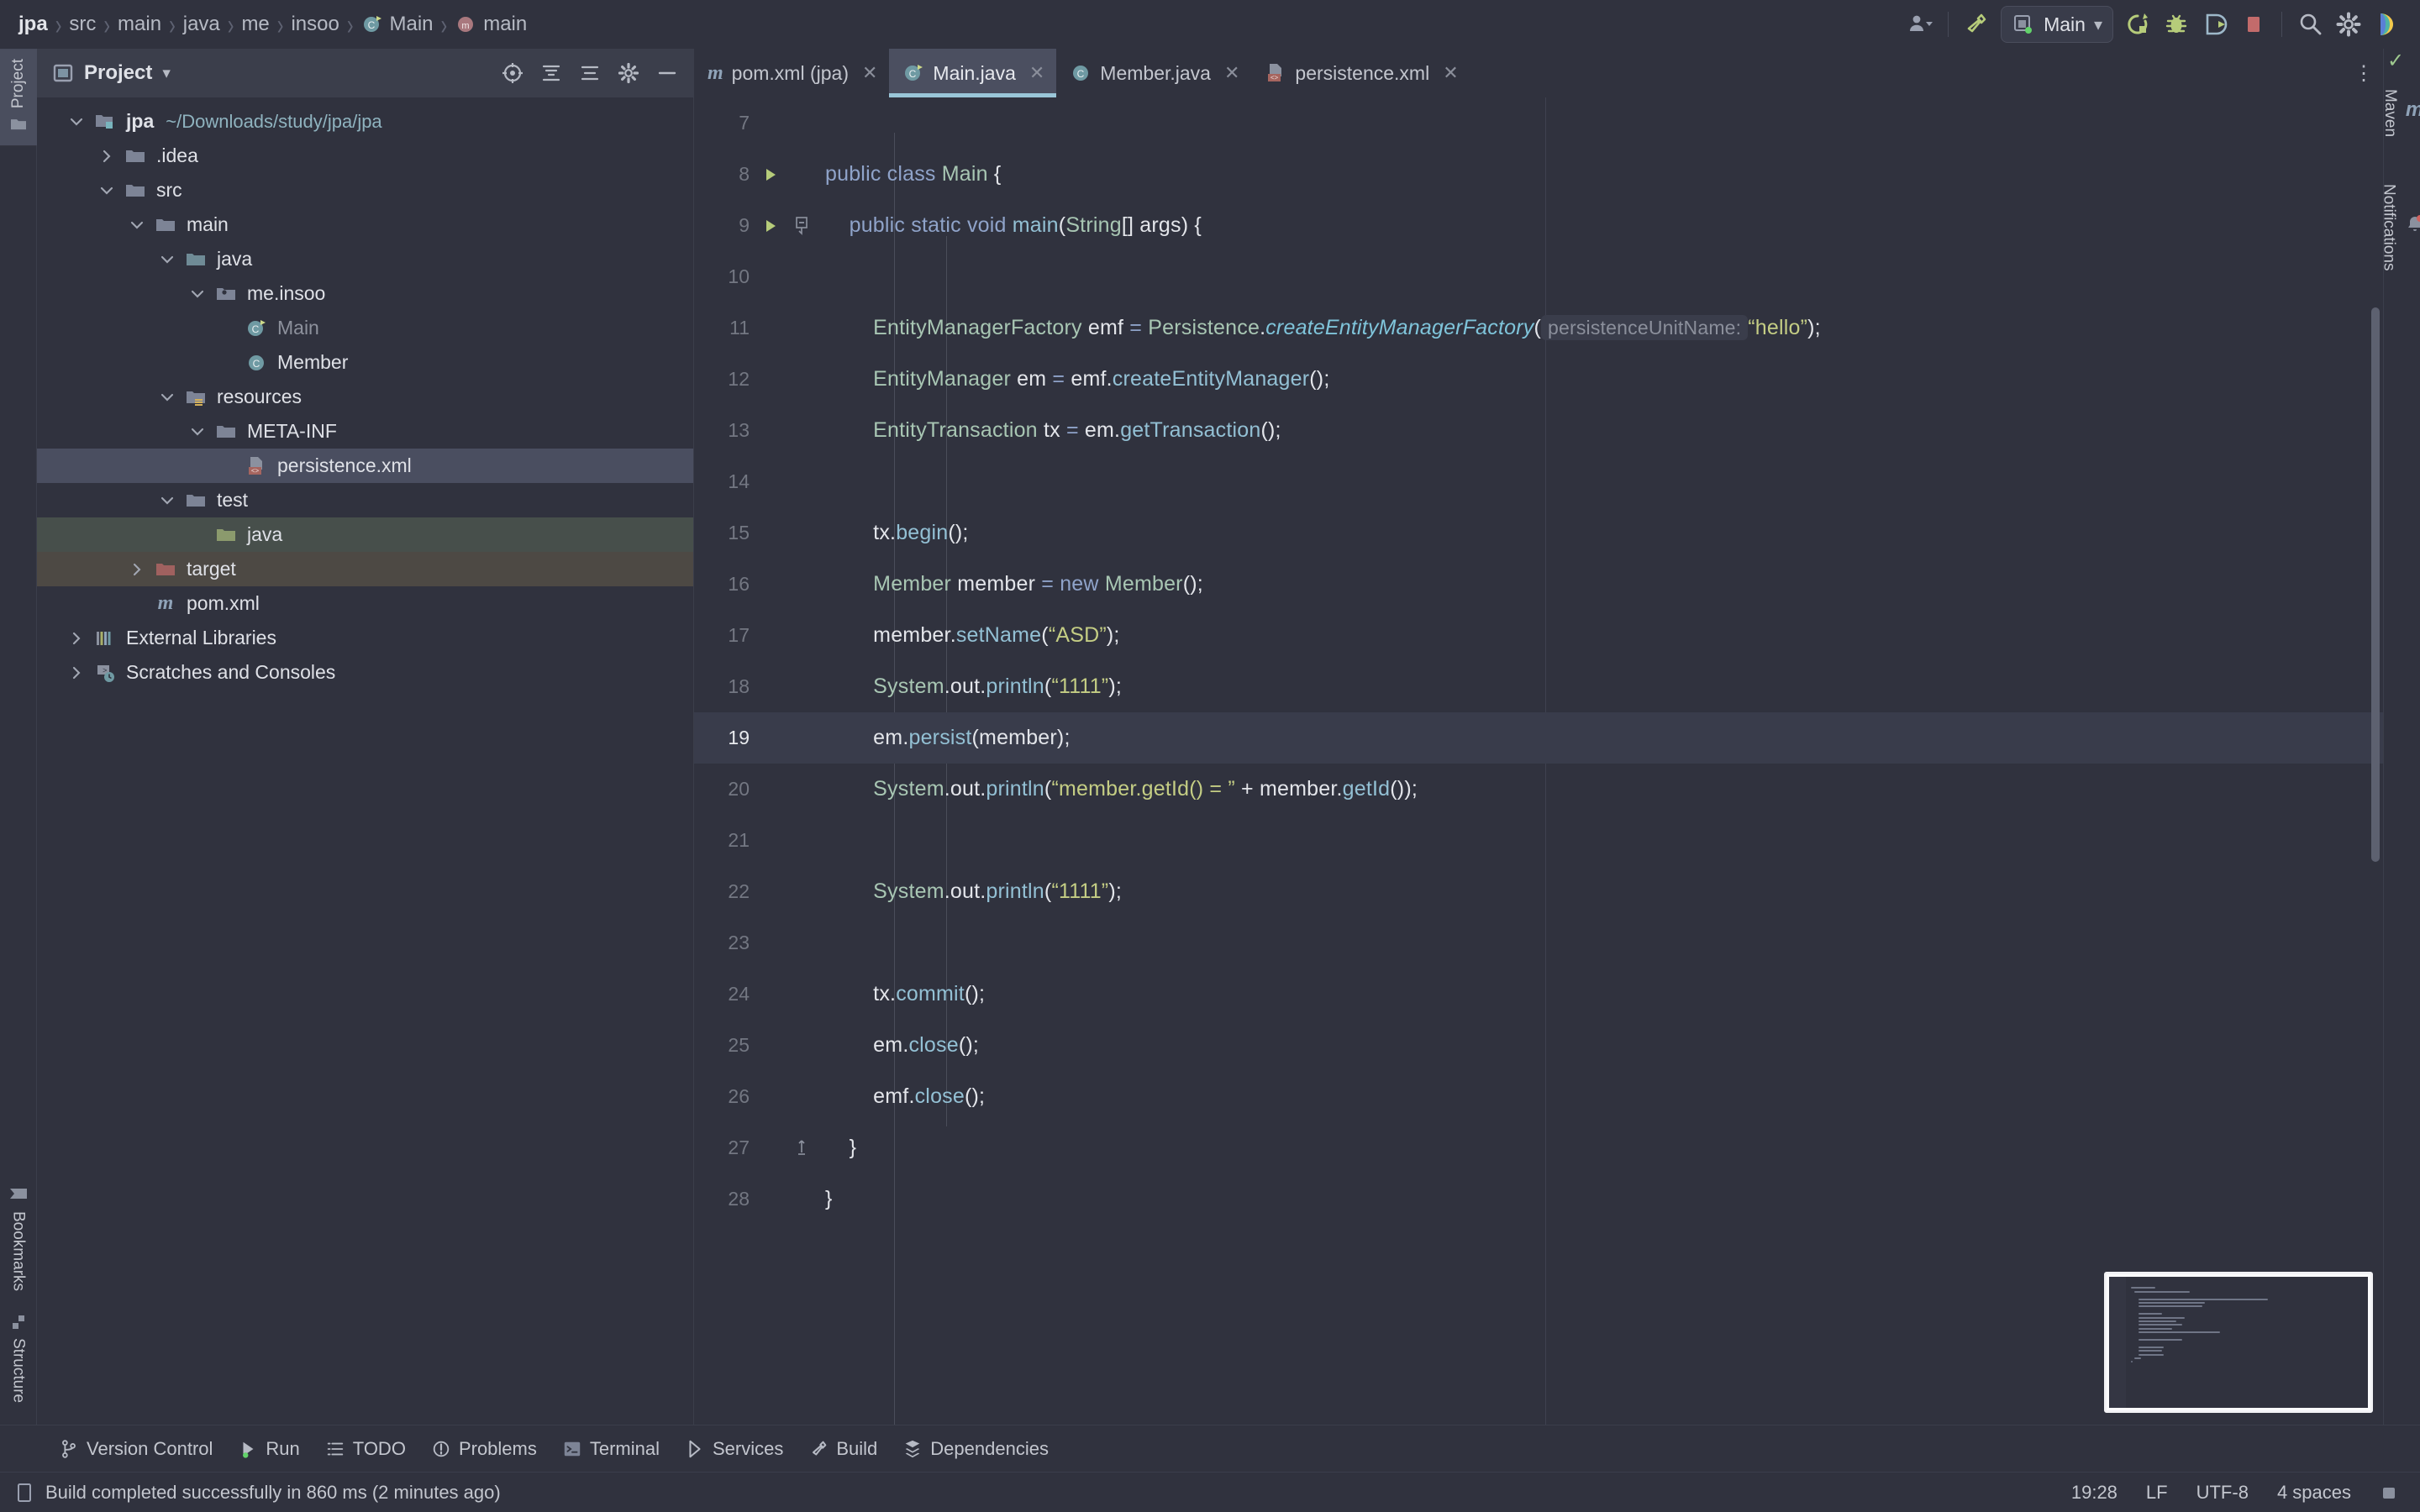 This screenshot has height=1512, width=2420. I want to click on code-line-21: 21, so click(1538, 840).